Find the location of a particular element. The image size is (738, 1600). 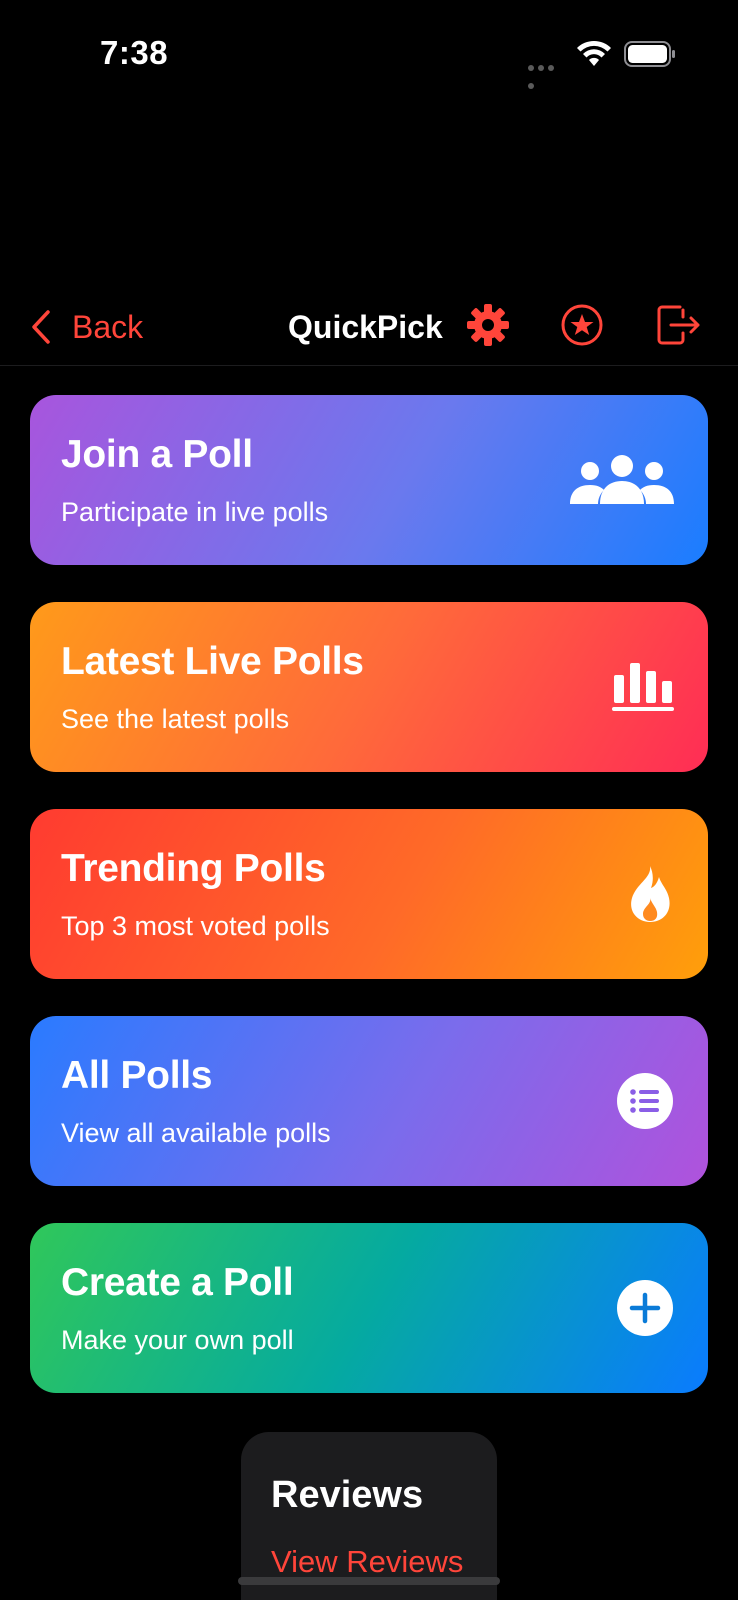

wifi-icon is located at coordinates (594, 53).